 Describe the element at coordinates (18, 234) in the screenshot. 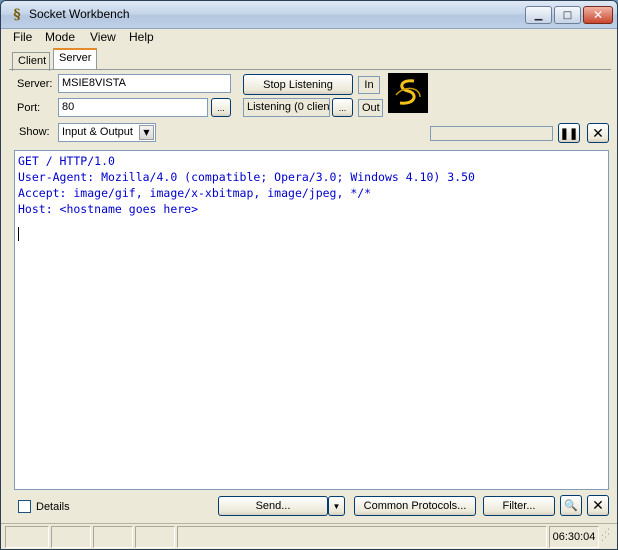

I see `text-caret` at that location.